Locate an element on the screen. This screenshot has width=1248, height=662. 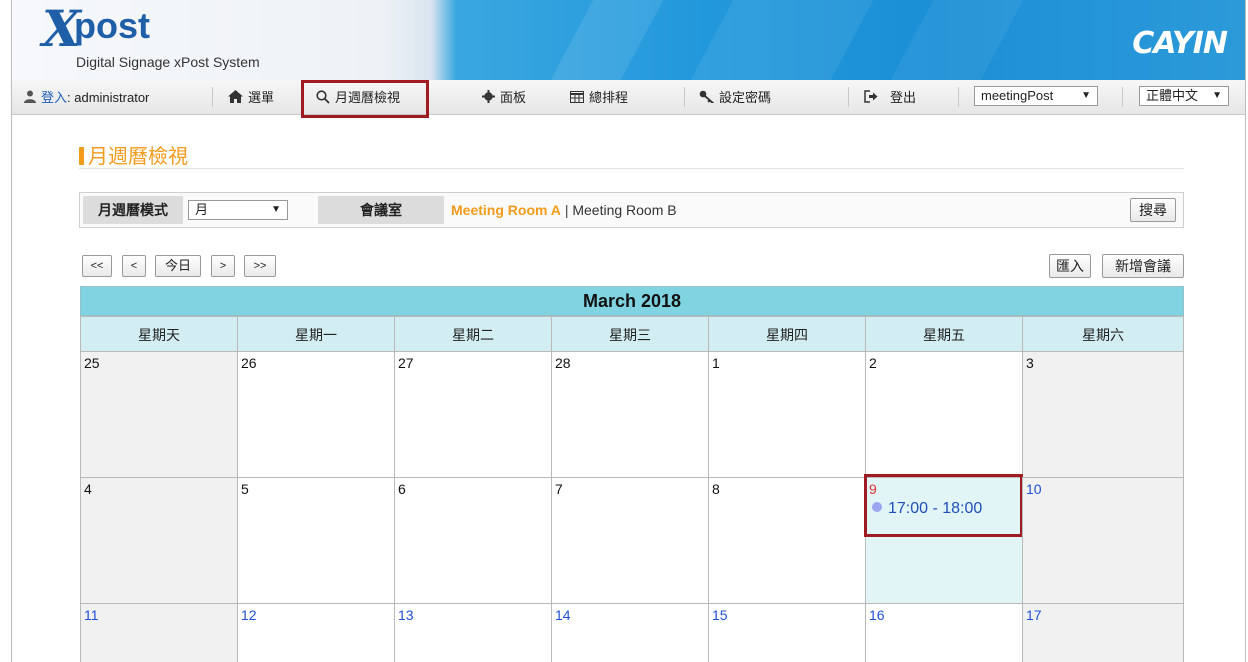
day-cell: 13 is located at coordinates (473, 632).